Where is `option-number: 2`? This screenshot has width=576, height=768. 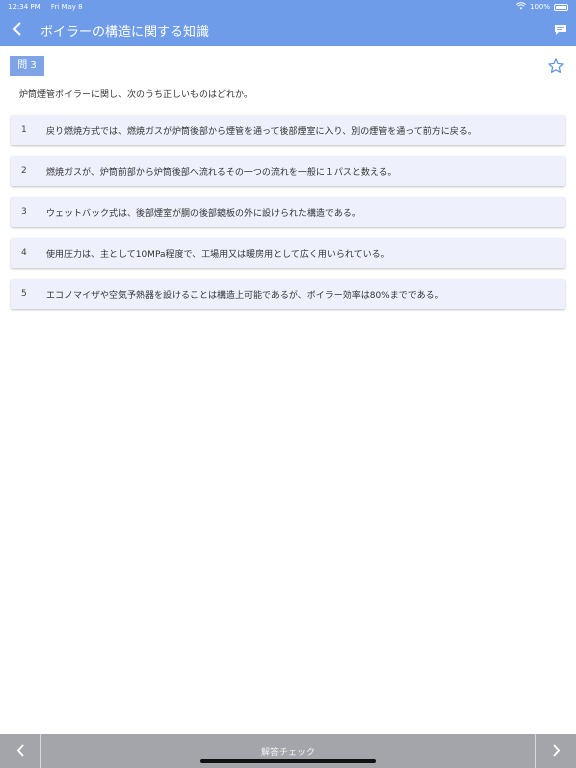 option-number: 2 is located at coordinates (24, 171).